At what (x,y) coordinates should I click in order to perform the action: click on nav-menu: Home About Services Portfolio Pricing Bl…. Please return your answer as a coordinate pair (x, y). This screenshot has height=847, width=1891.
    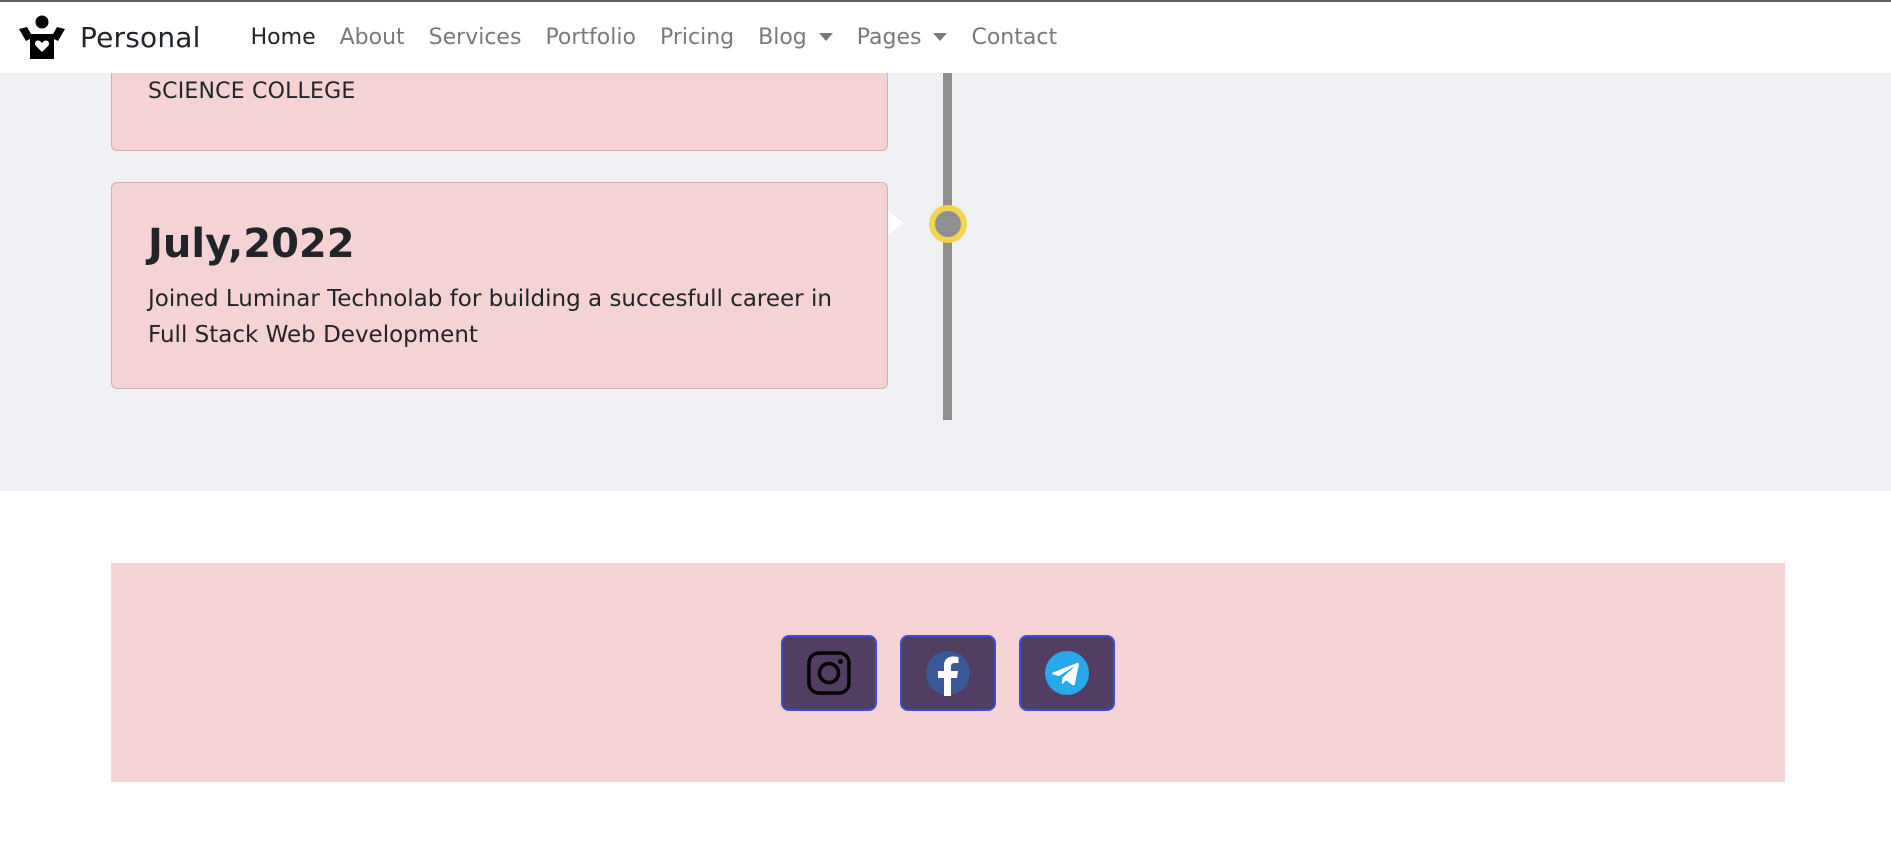
    Looking at the image, I should click on (666, 37).